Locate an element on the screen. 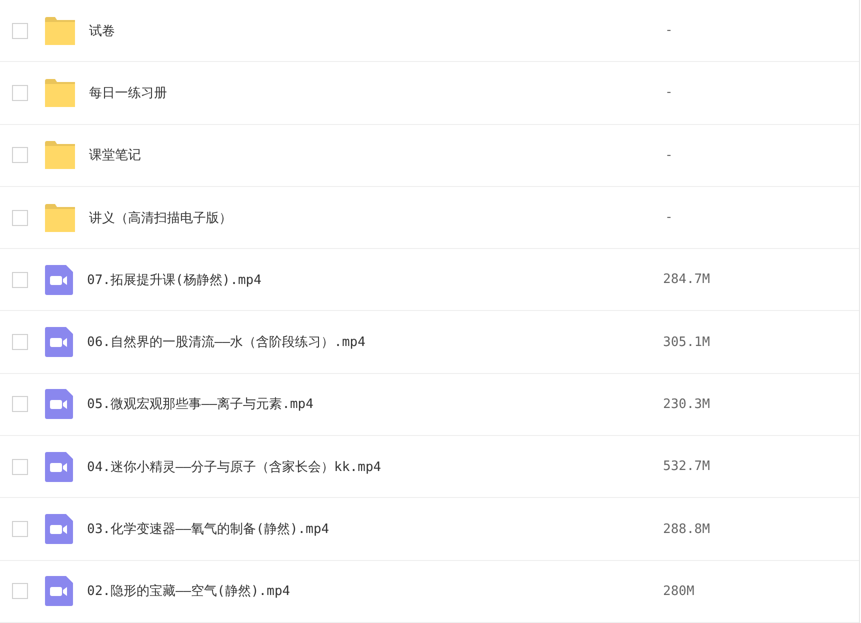  file-size: 284.7M is located at coordinates (686, 280).